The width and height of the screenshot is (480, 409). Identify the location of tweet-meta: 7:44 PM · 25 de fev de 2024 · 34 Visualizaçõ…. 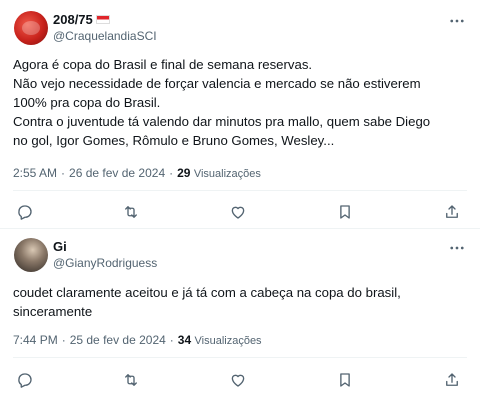
(137, 340).